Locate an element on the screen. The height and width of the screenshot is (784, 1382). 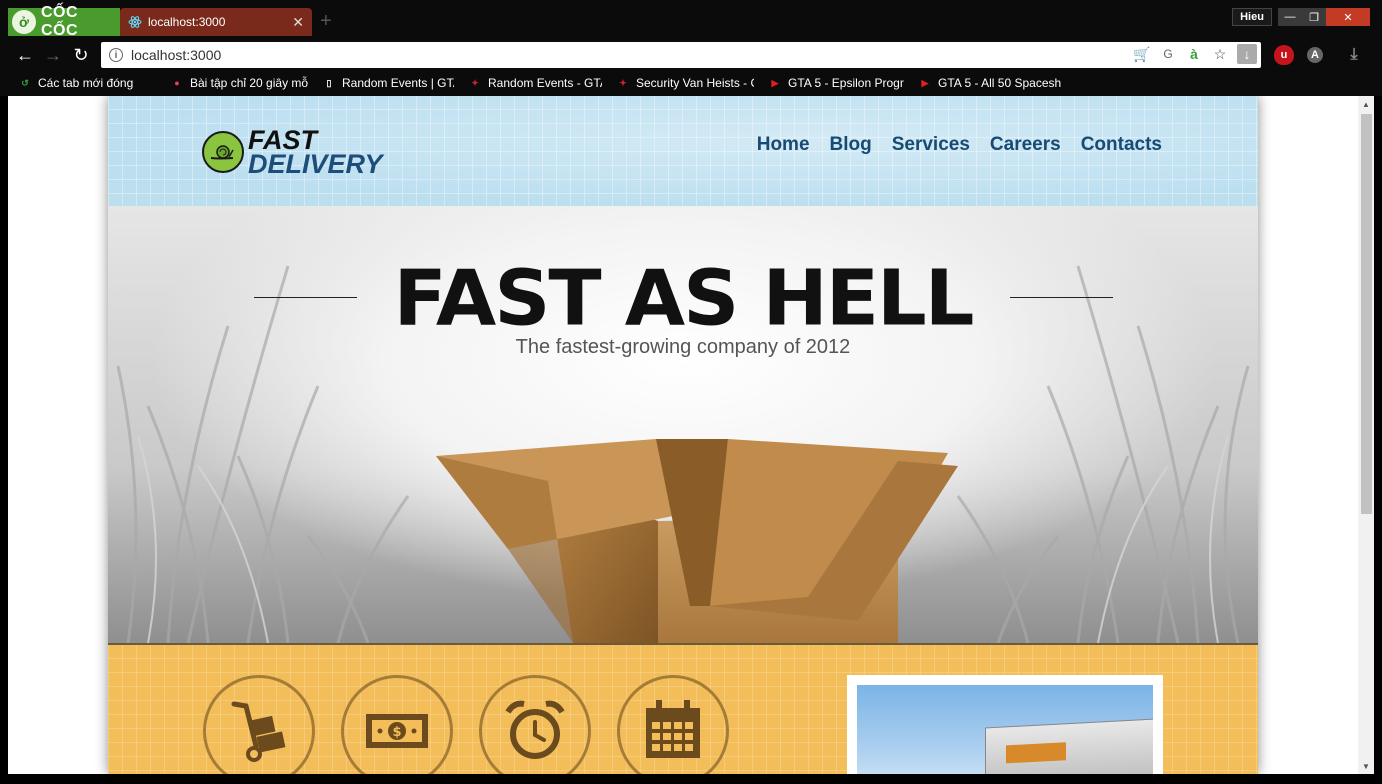
main-nav: Home Blog Services Careers Contacts is located at coordinates (959, 145).